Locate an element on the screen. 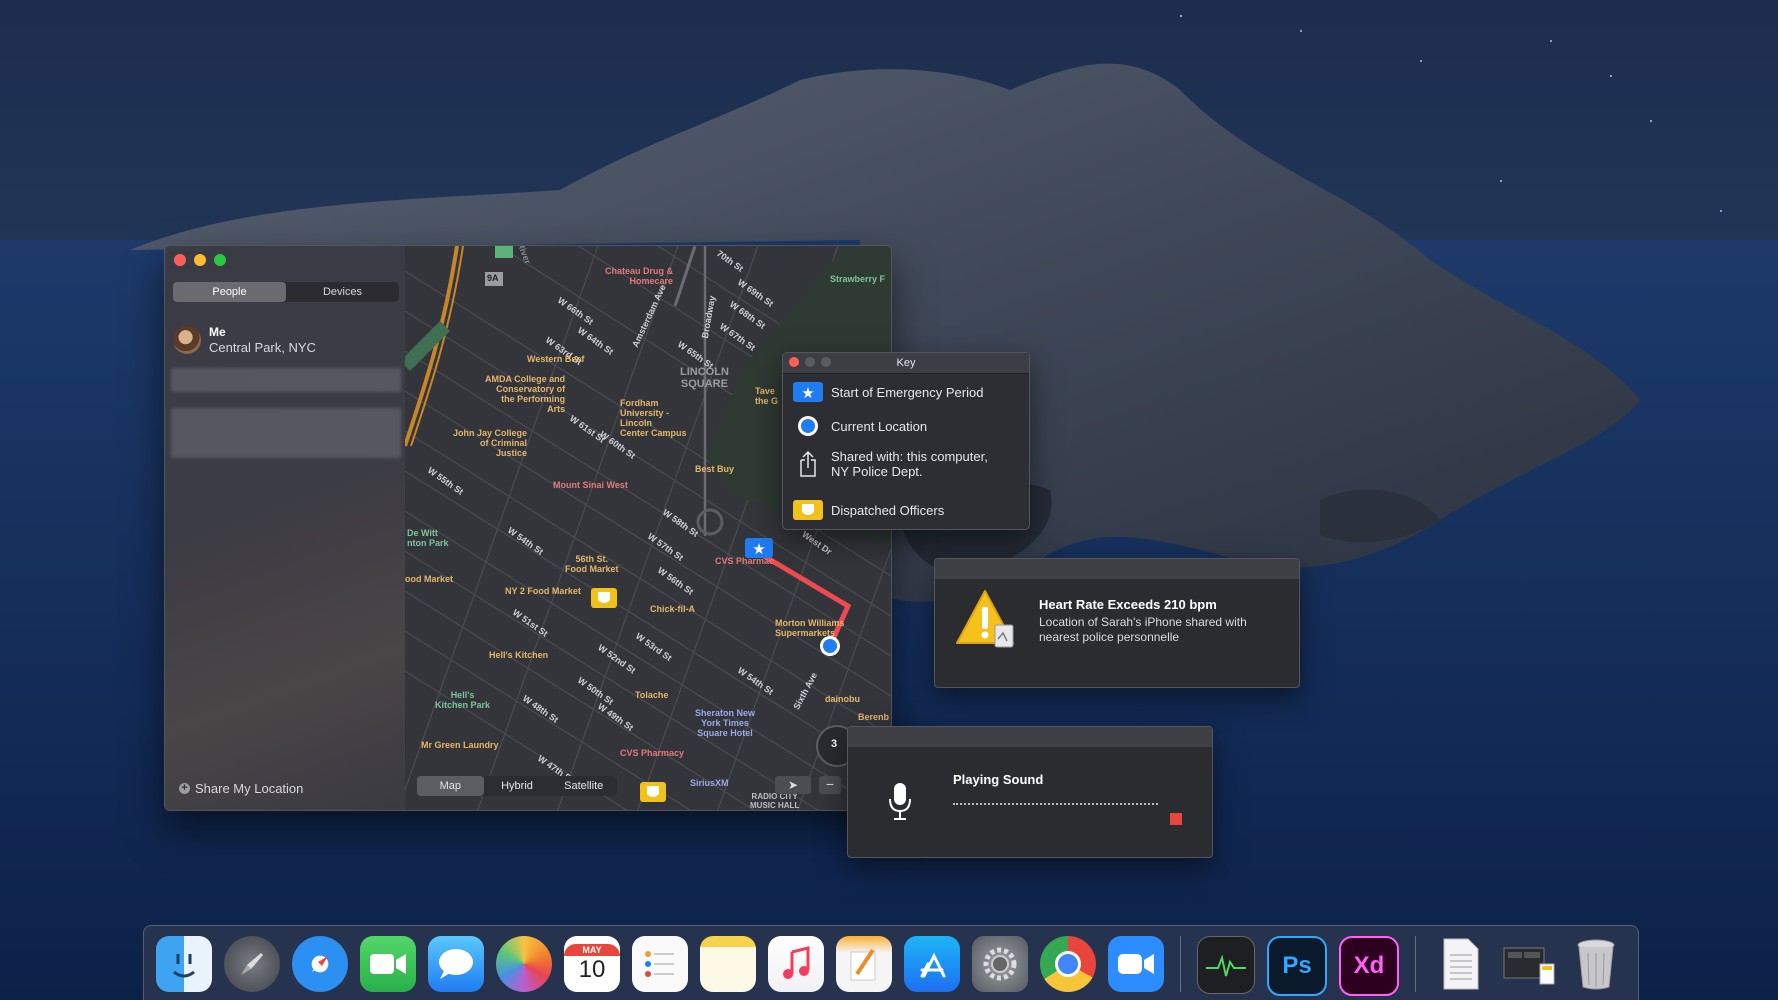  key-item-label: Dispatched Officers is located at coordinates (888, 510).